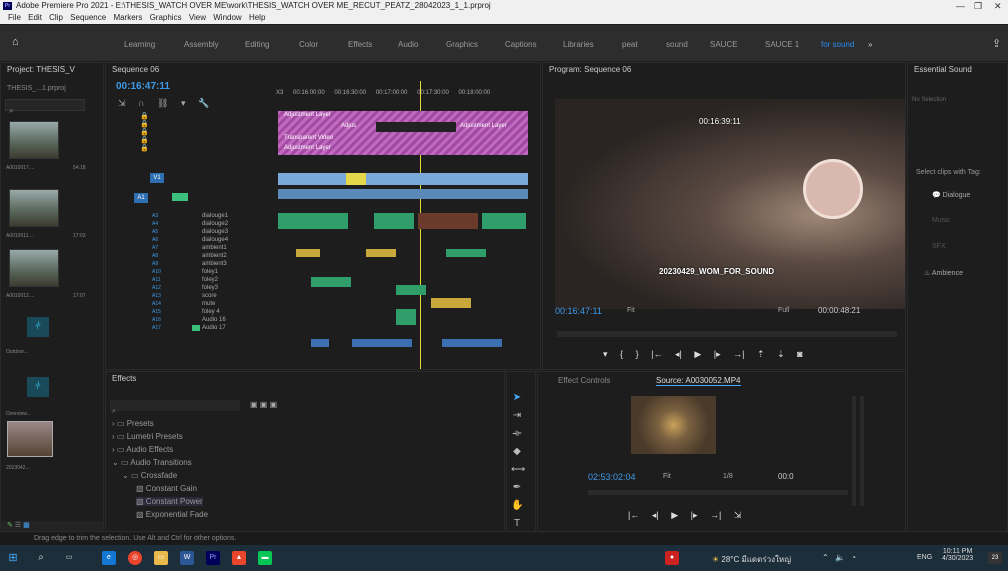  I want to click on track-id: A3, so click(155, 216).